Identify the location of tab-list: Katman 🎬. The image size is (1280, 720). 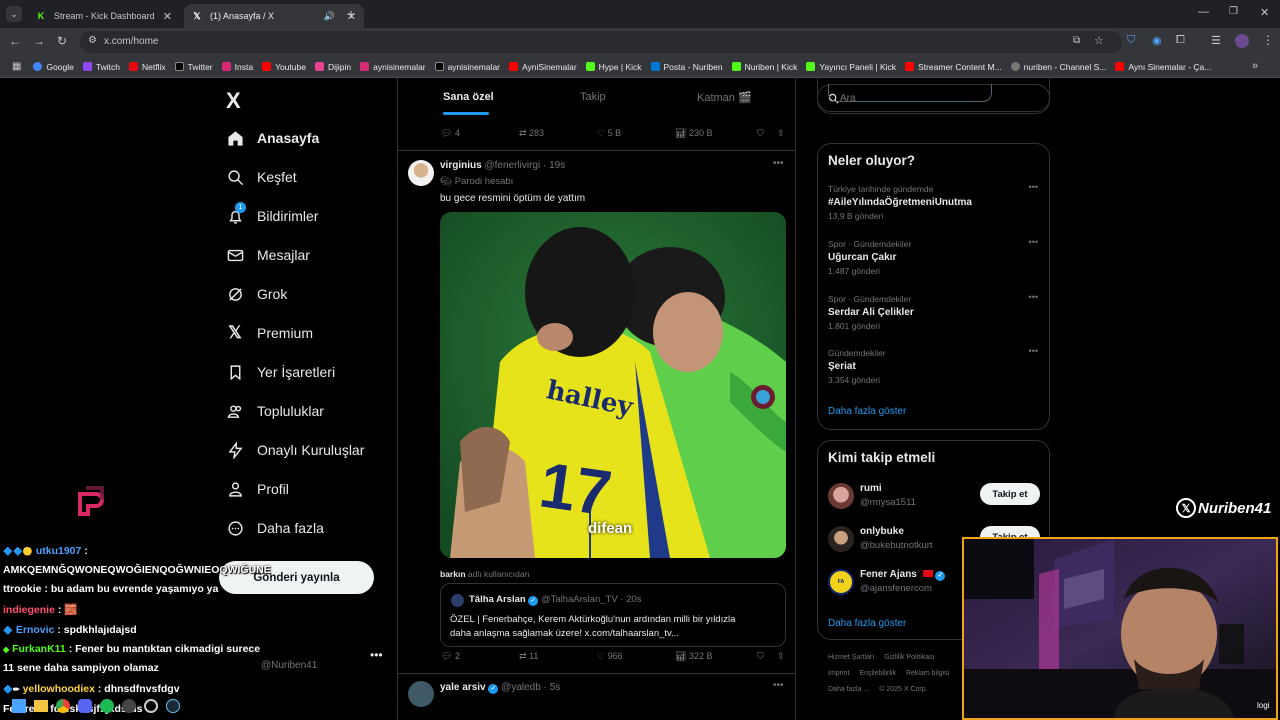
(724, 97).